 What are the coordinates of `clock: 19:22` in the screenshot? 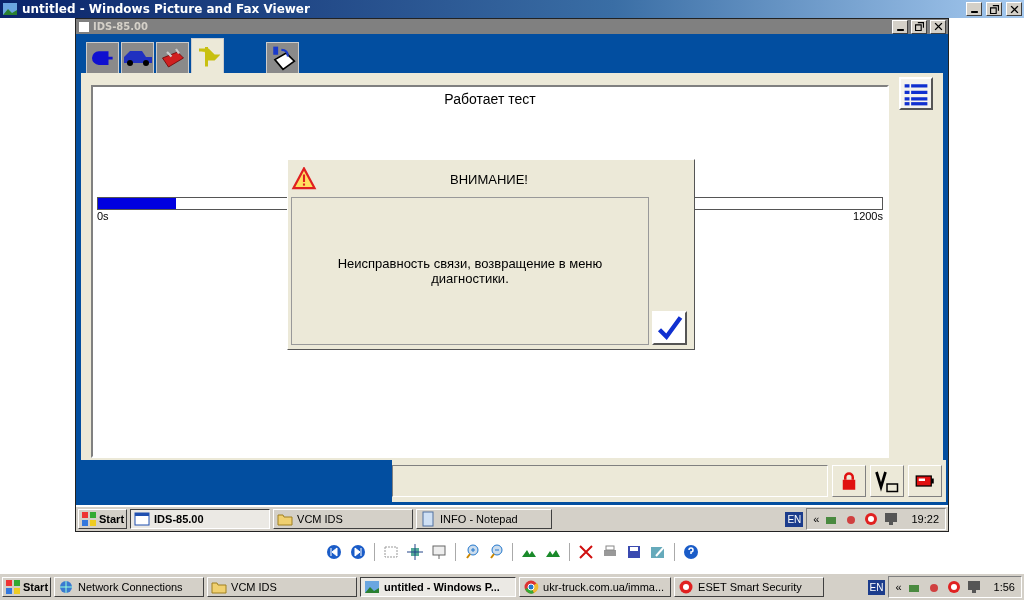 It's located at (925, 519).